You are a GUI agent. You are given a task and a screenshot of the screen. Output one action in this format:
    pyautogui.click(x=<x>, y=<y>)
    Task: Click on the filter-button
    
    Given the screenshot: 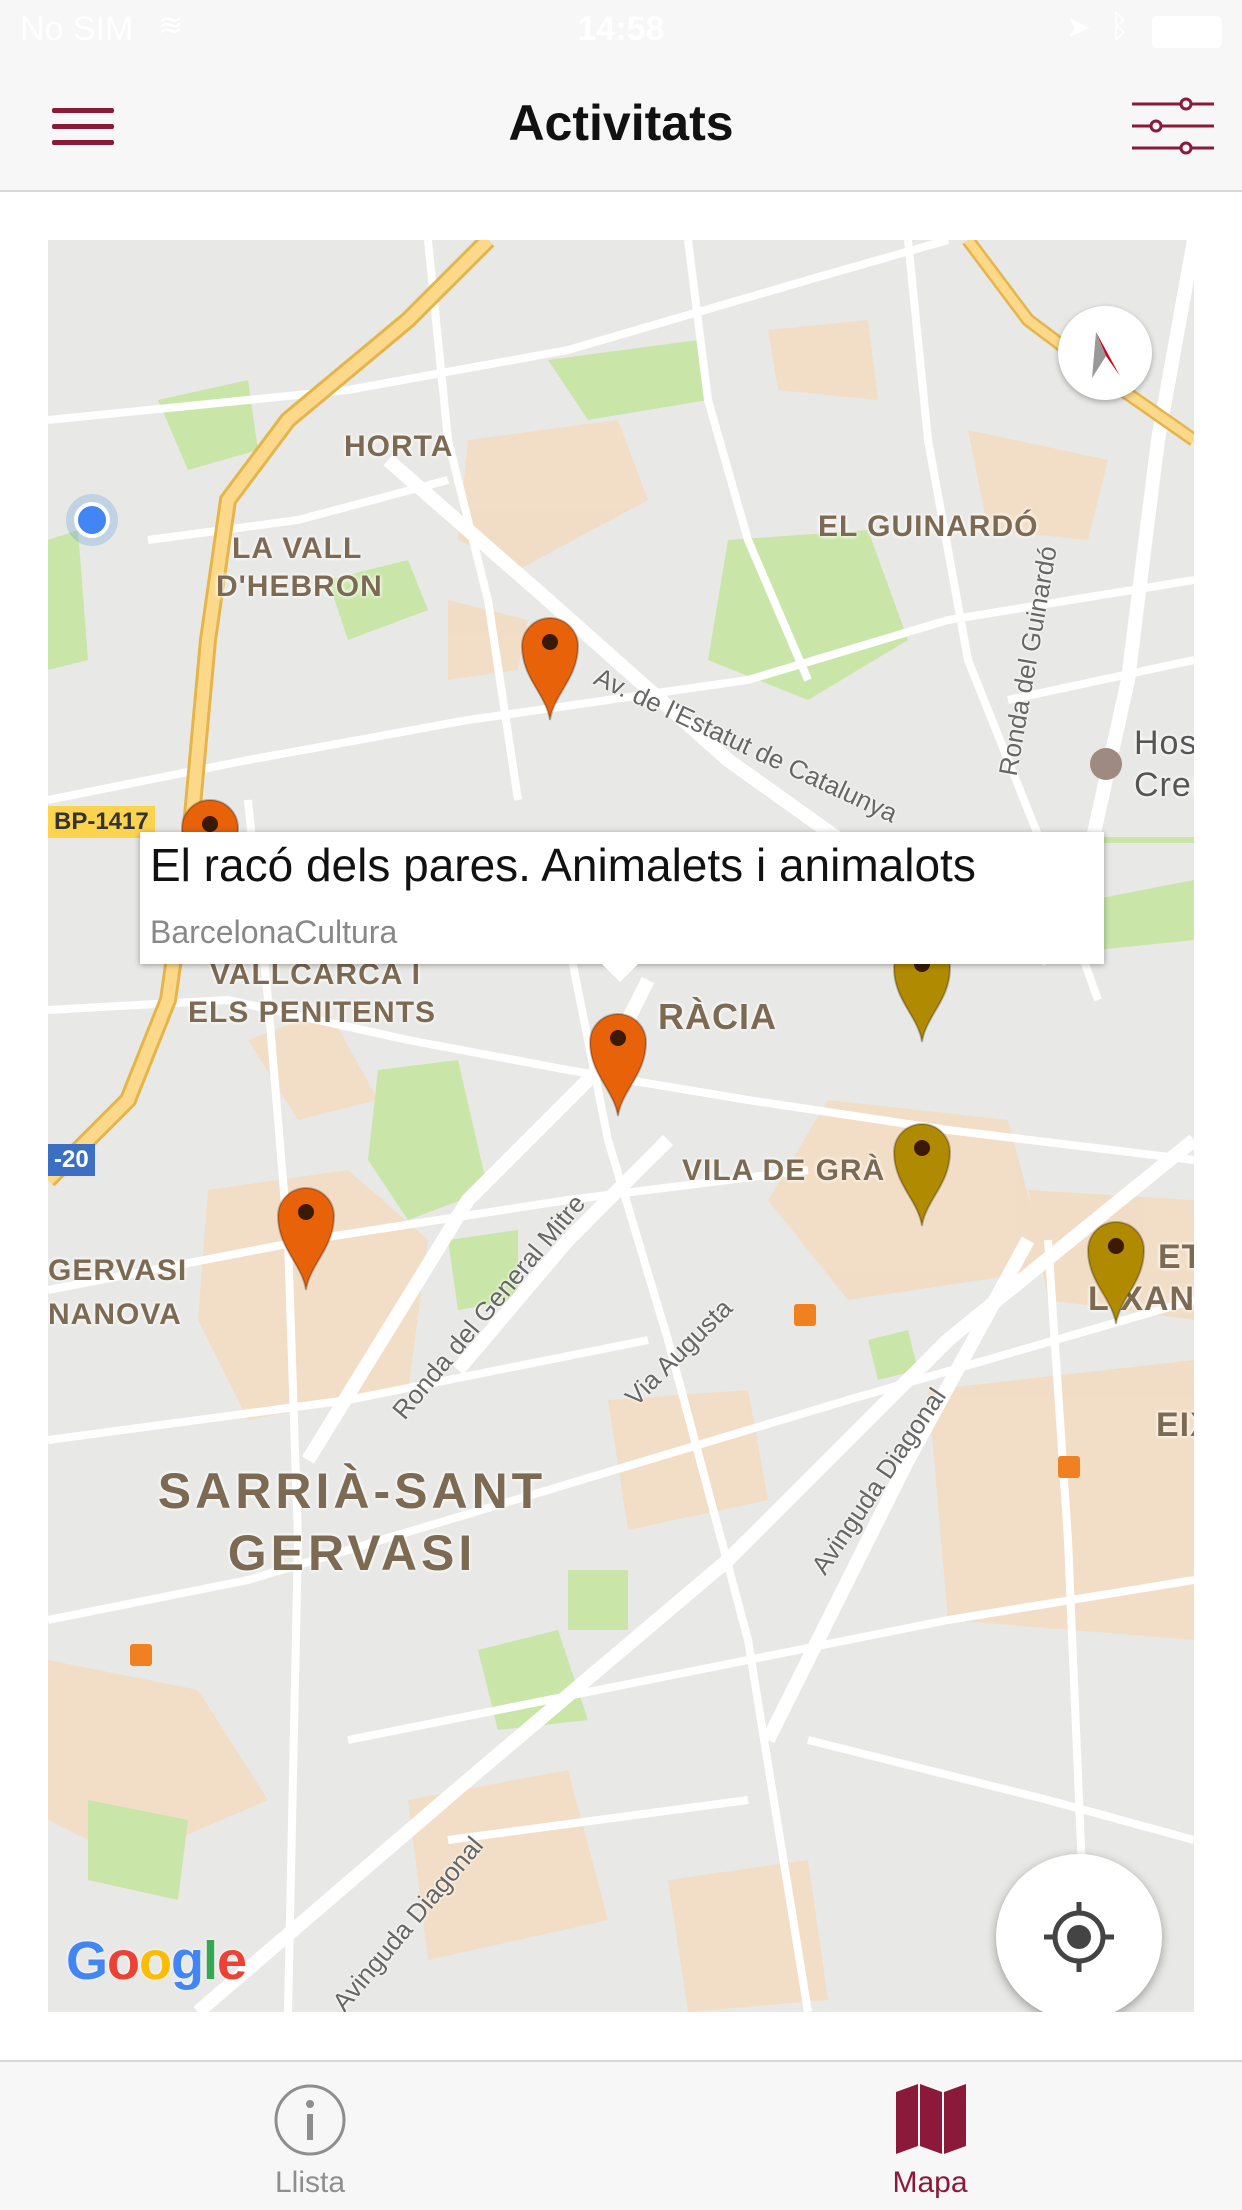 What is the action you would take?
    pyautogui.click(x=1173, y=127)
    